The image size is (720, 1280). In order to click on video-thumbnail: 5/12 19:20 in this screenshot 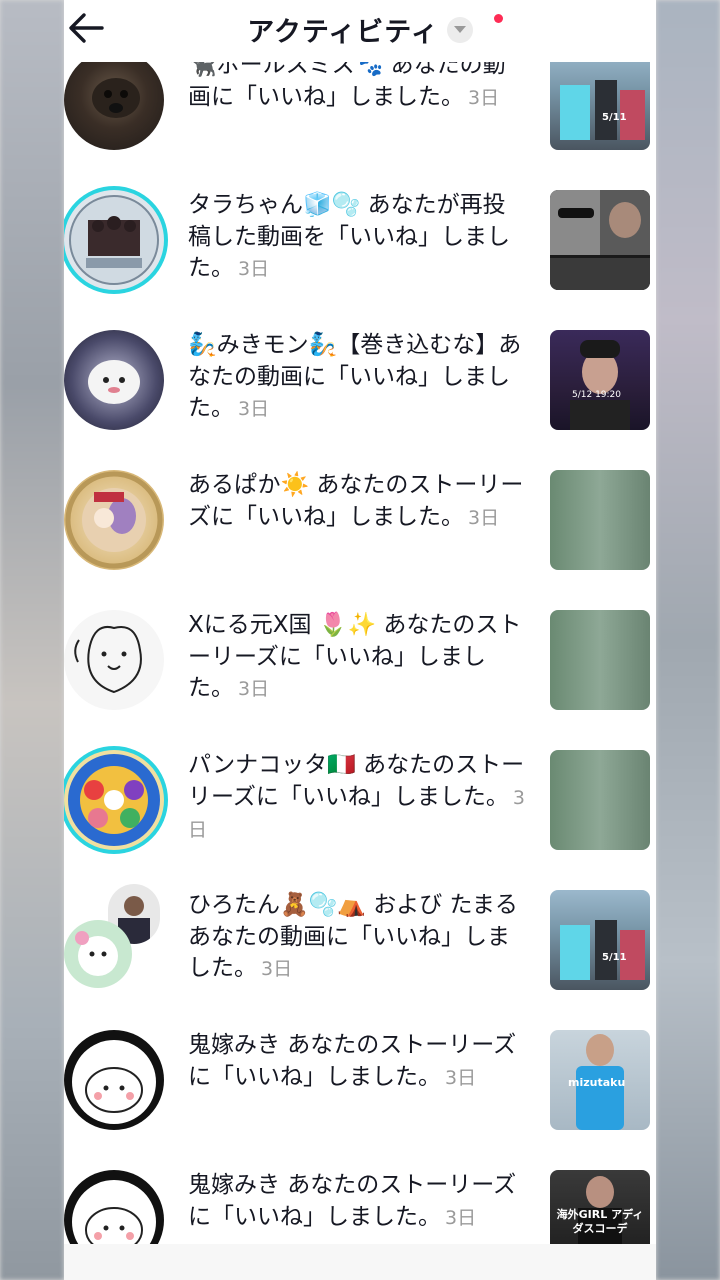, I will do `click(600, 380)`.